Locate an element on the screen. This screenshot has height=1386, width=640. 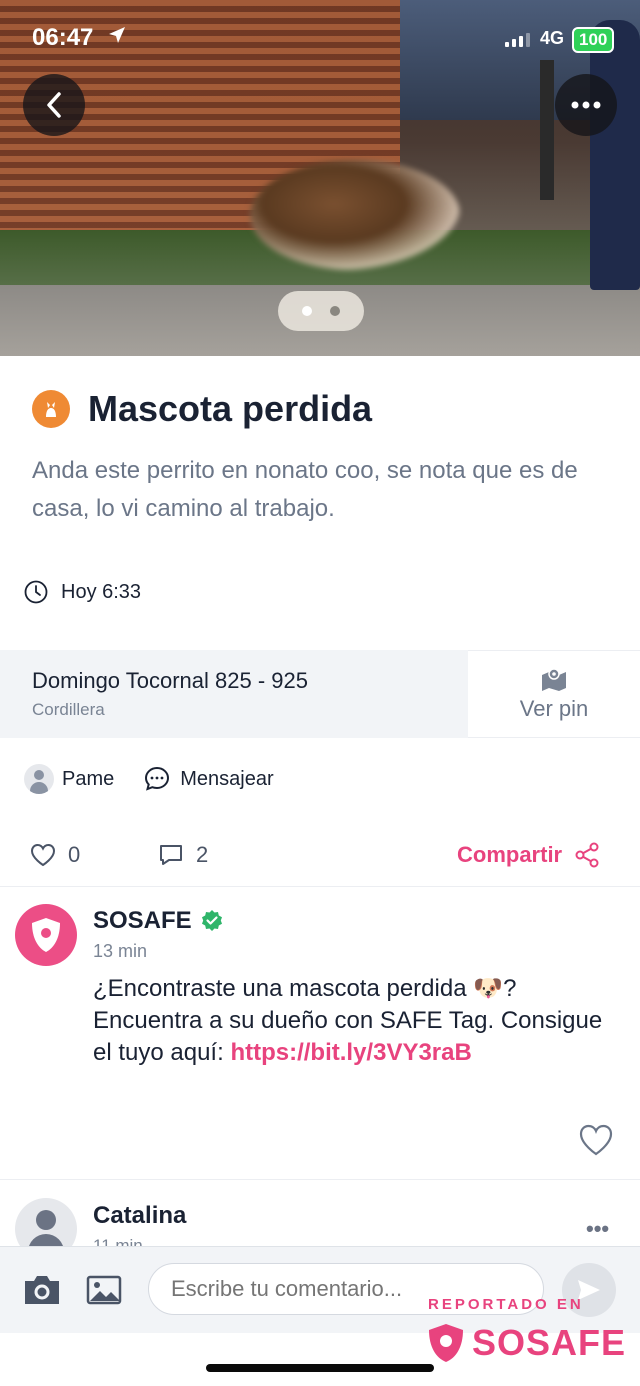
watermark-caption: REPORTADO EN is located at coordinates (506, 1304).